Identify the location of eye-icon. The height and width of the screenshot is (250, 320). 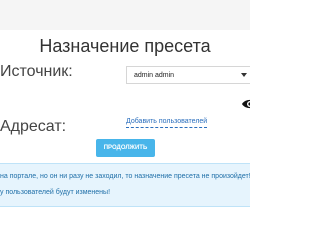
(246, 104).